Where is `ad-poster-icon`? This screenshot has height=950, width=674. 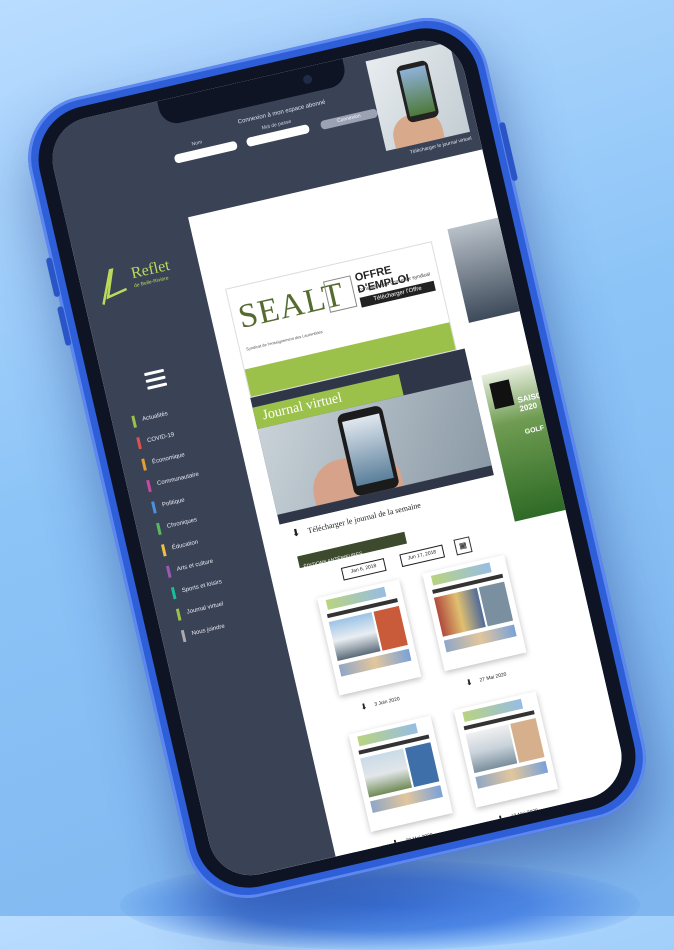
ad-poster-icon is located at coordinates (502, 394).